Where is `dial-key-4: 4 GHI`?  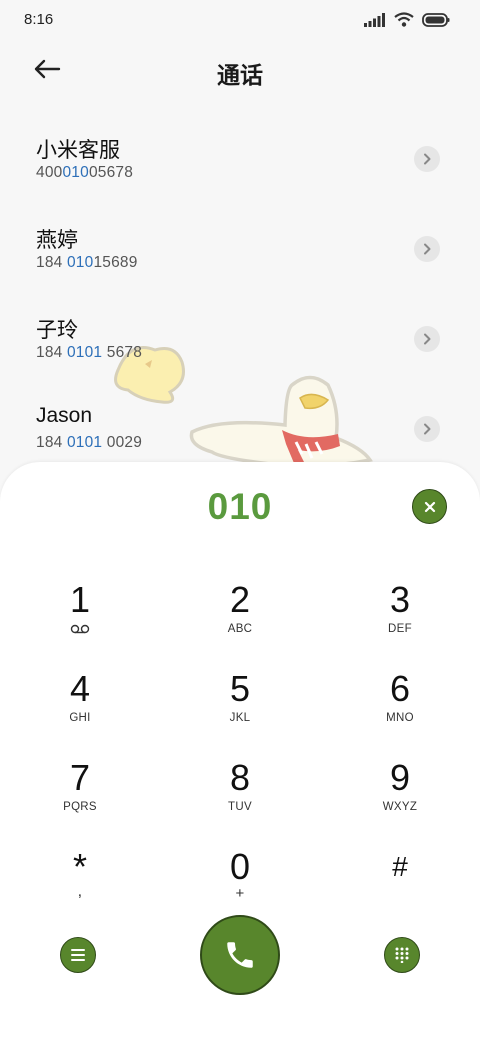
dial-key-4: 4 GHI is located at coordinates (80, 709).